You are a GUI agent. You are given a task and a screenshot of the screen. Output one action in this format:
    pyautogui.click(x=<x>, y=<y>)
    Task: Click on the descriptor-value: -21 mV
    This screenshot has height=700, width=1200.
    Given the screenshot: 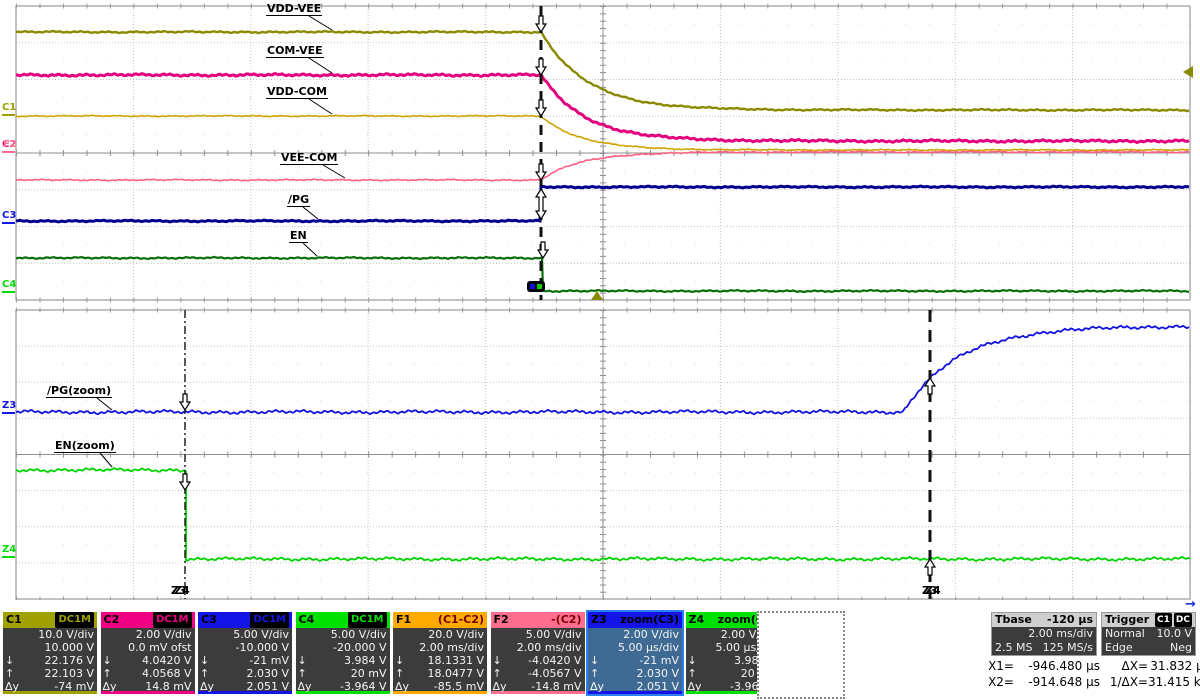 What is the action you would take?
    pyautogui.click(x=269, y=660)
    